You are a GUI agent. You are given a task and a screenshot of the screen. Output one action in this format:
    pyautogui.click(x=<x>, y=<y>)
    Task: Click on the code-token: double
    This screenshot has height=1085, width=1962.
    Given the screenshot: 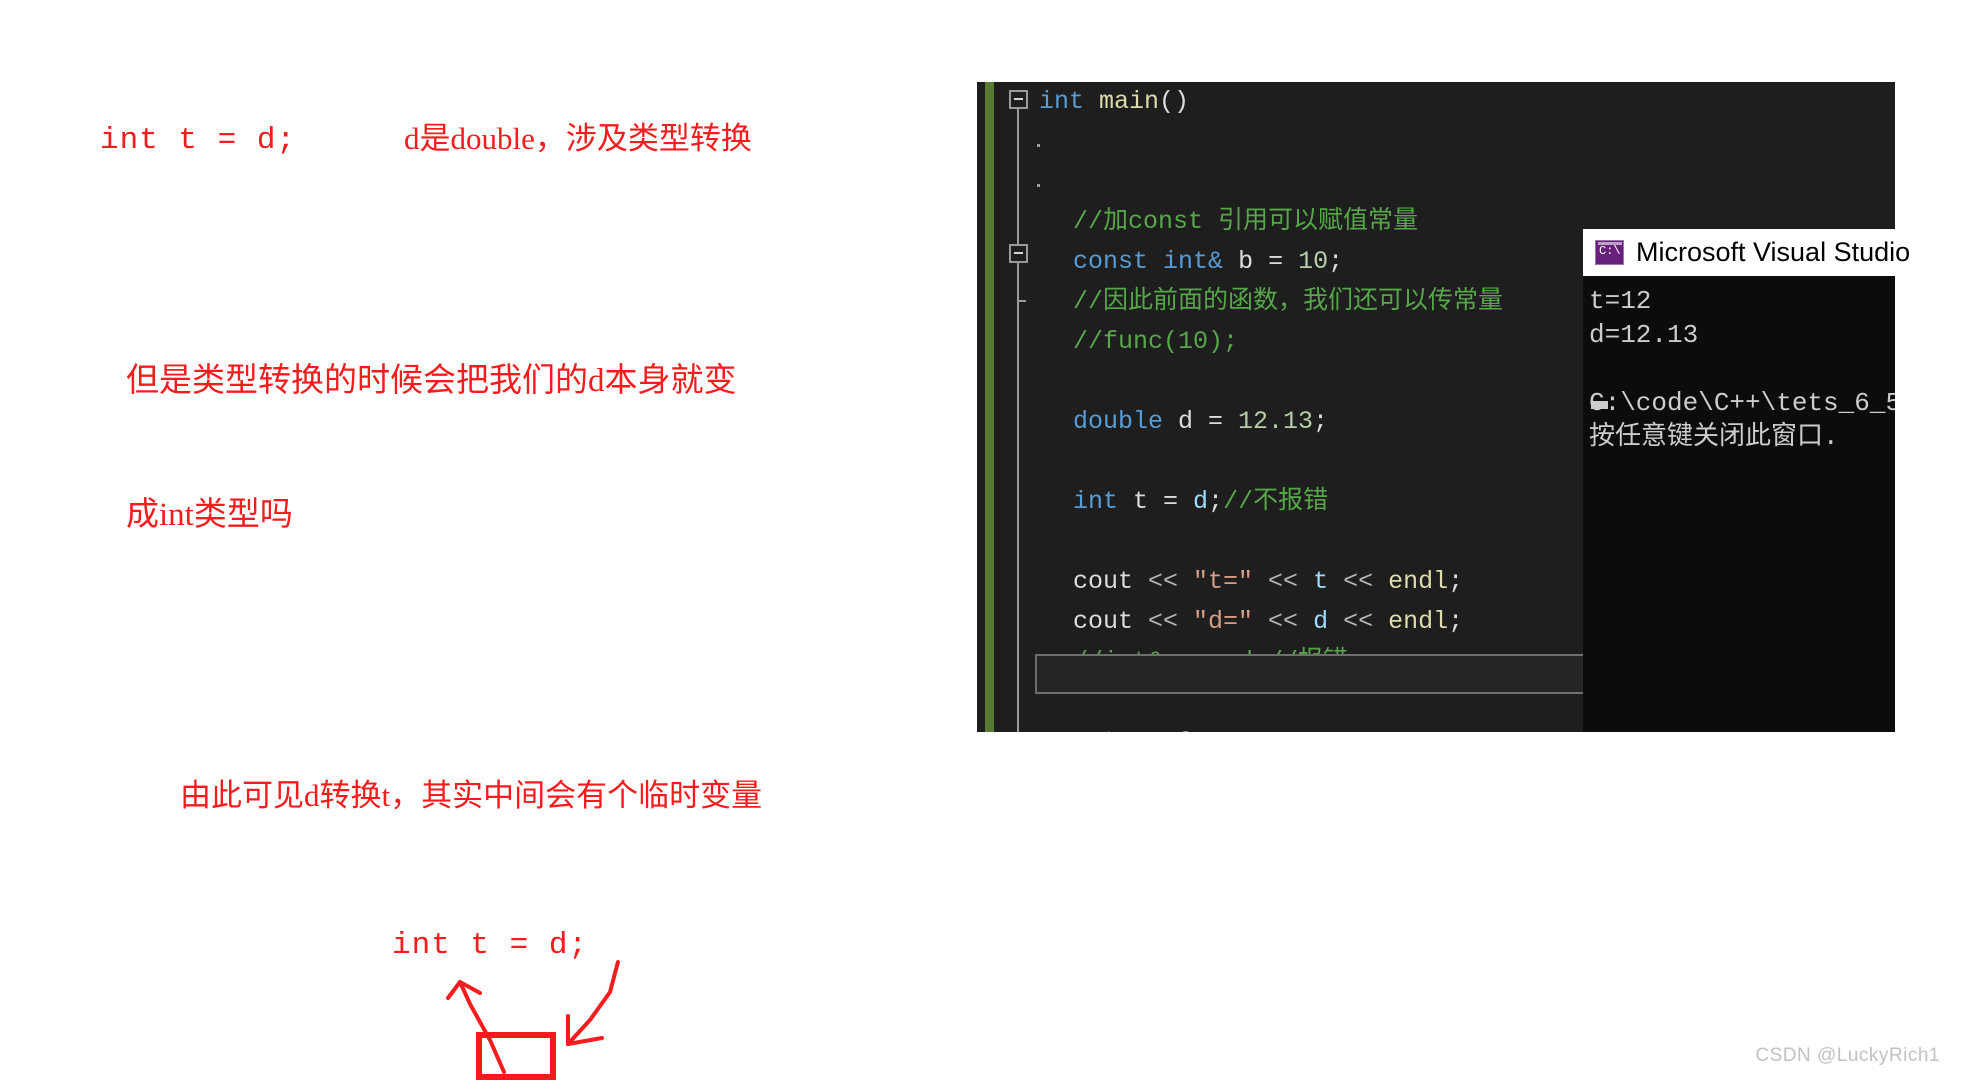 What is the action you would take?
    pyautogui.click(x=1118, y=421)
    